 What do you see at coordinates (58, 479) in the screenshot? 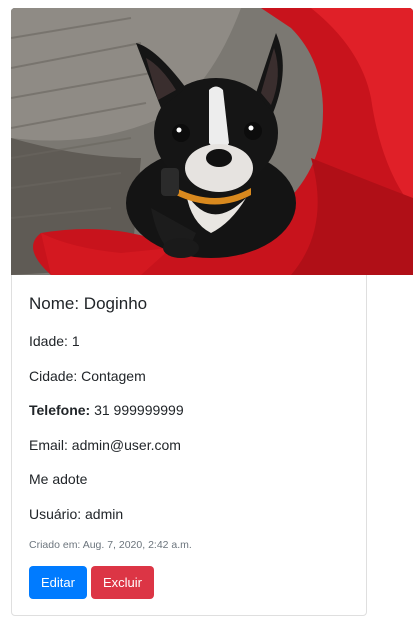
I see `pet-description: Me adote` at bounding box center [58, 479].